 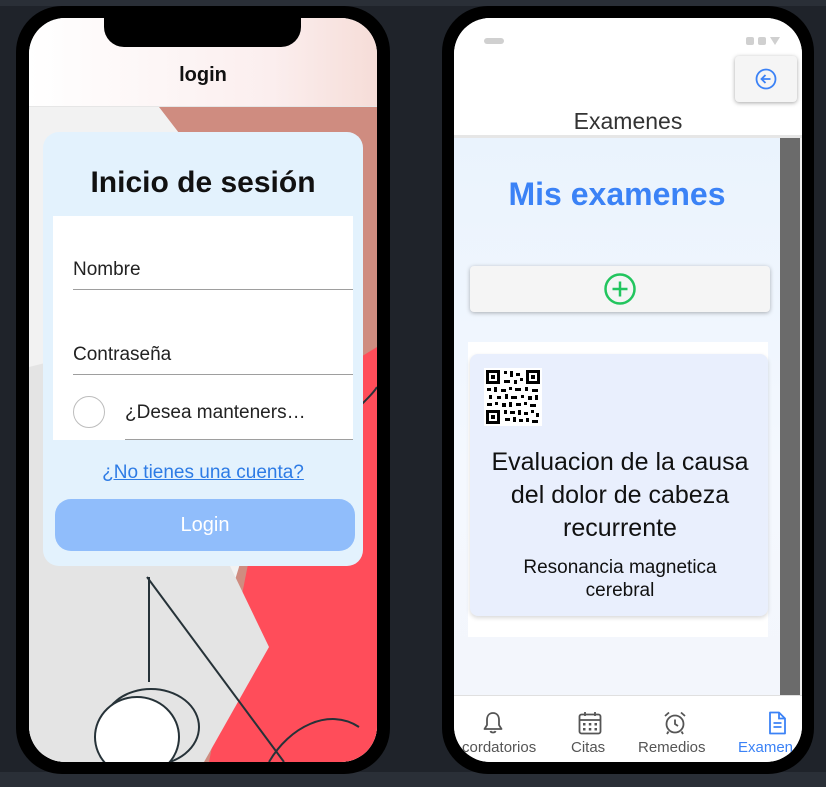 What do you see at coordinates (513, 397) in the screenshot?
I see `qr-code-image` at bounding box center [513, 397].